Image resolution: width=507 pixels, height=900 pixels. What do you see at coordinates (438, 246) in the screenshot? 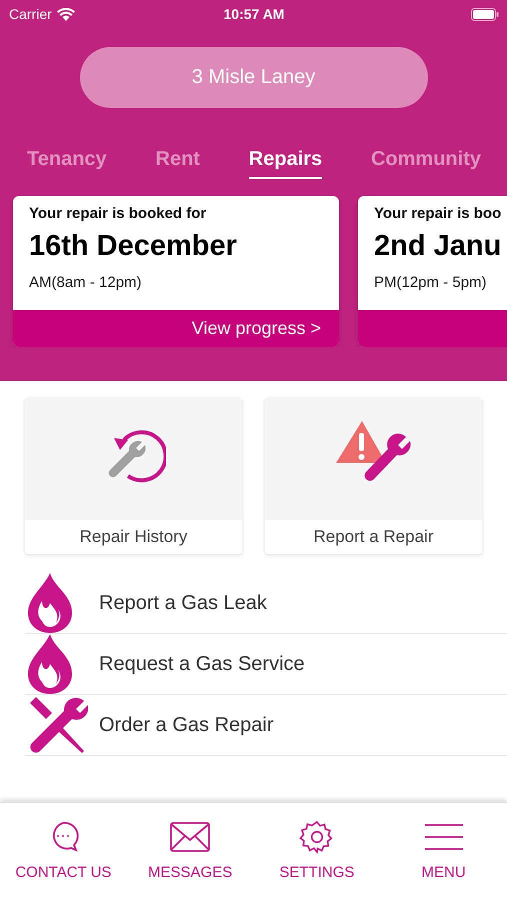
I see `booking-date: 2nd Janu` at bounding box center [438, 246].